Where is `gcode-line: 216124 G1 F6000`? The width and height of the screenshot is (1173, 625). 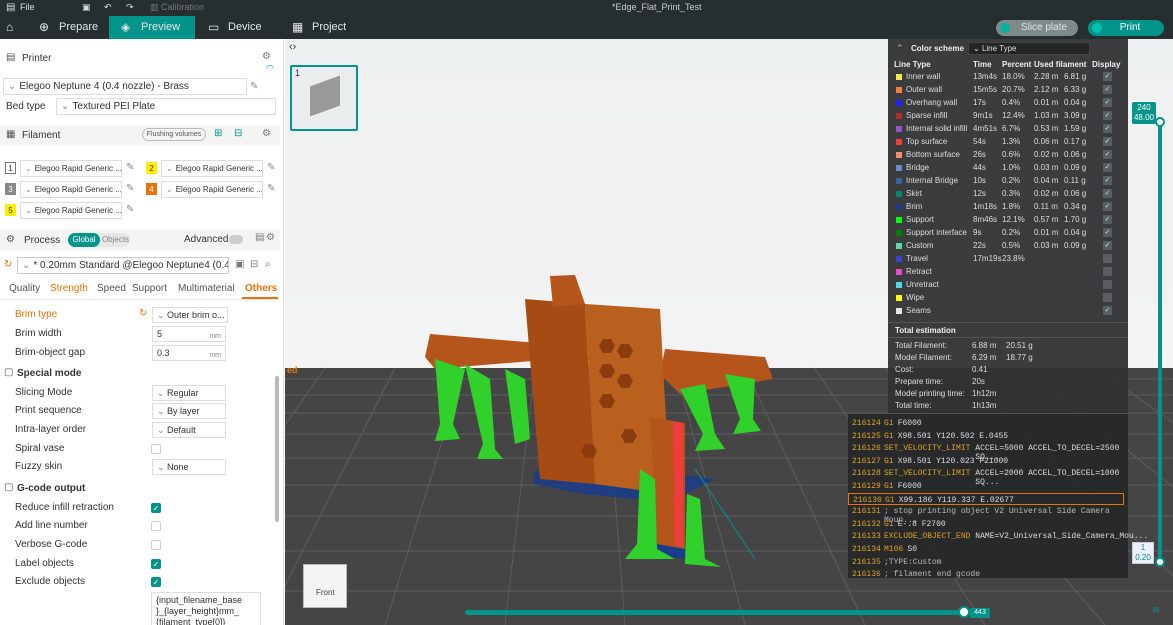
gcode-line: 216124 G1 F6000 is located at coordinates (988, 423).